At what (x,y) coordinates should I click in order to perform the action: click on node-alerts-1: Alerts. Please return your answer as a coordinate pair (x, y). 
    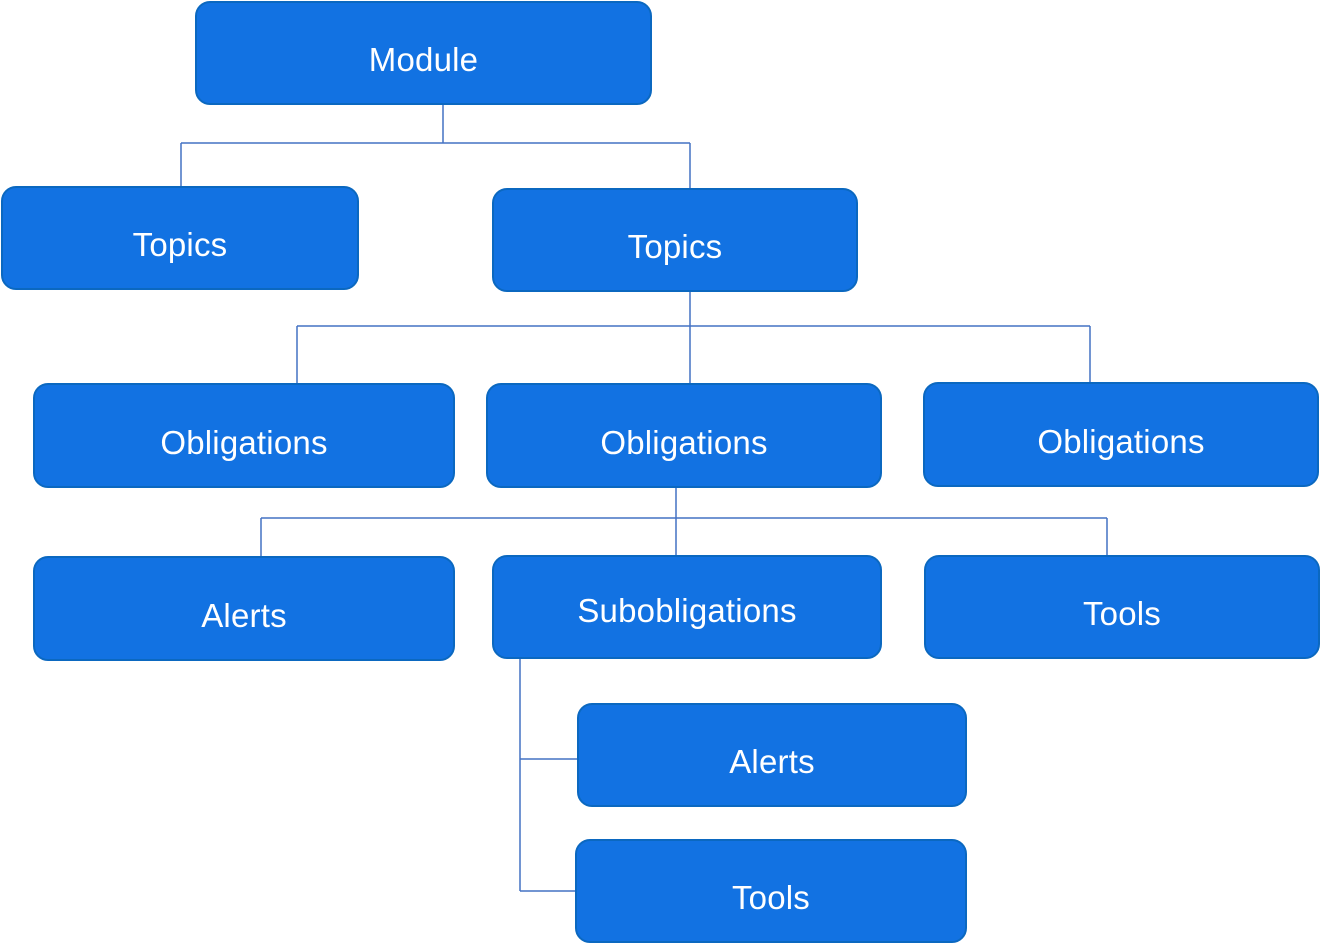
    Looking at the image, I should click on (244, 608).